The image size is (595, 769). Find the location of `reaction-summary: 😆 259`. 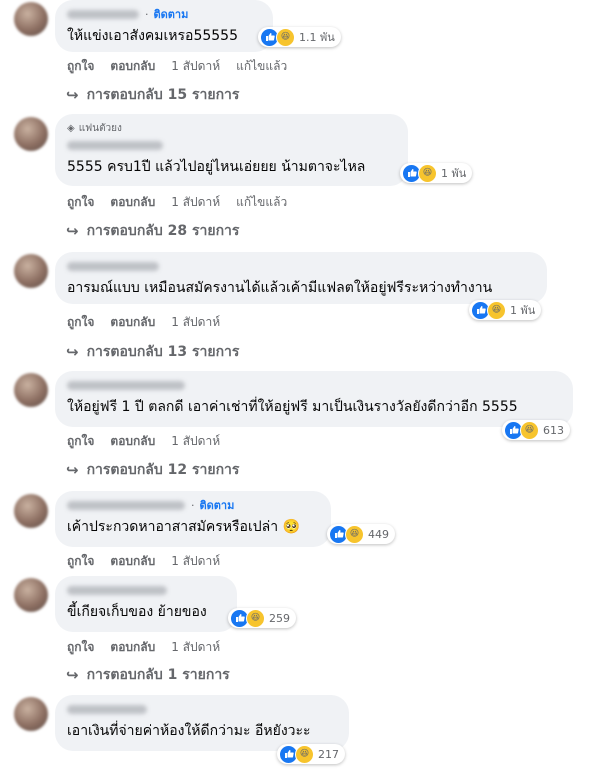

reaction-summary: 😆 259 is located at coordinates (262, 618).